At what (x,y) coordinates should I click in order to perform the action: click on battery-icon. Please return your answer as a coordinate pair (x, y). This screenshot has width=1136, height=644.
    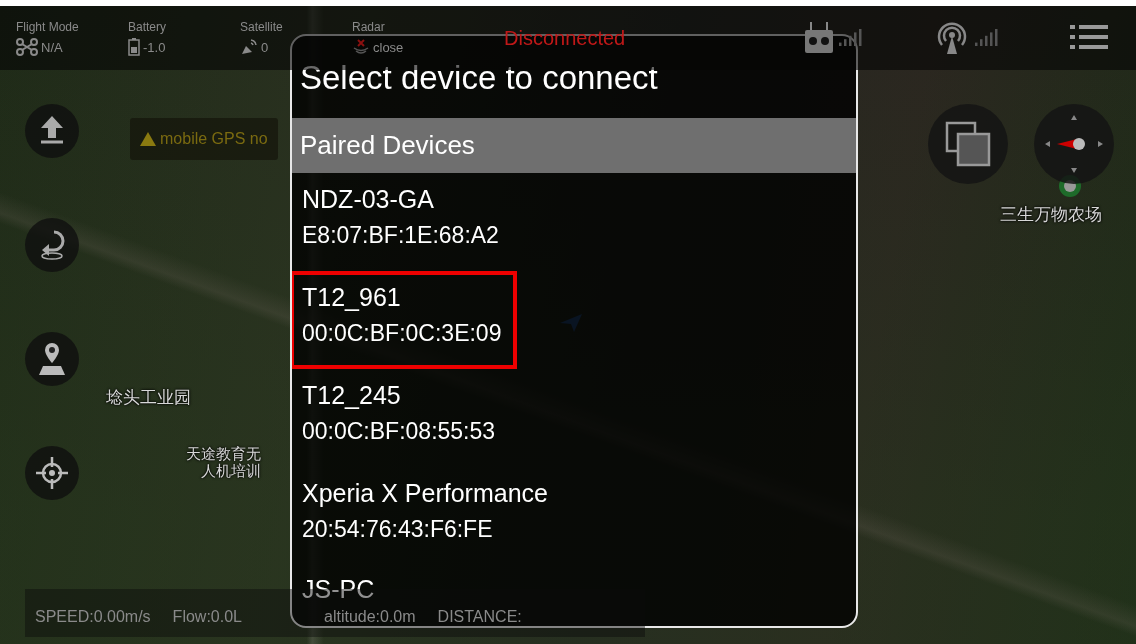
    Looking at the image, I should click on (134, 47).